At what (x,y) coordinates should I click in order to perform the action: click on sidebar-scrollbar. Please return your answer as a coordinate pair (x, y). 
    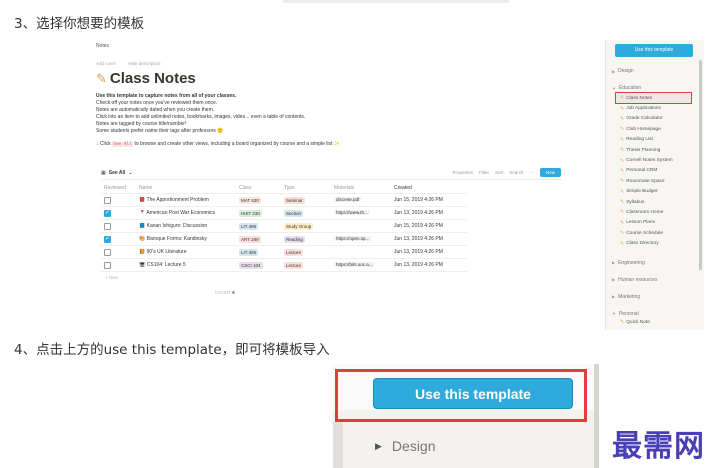
    Looking at the image, I should click on (700, 165).